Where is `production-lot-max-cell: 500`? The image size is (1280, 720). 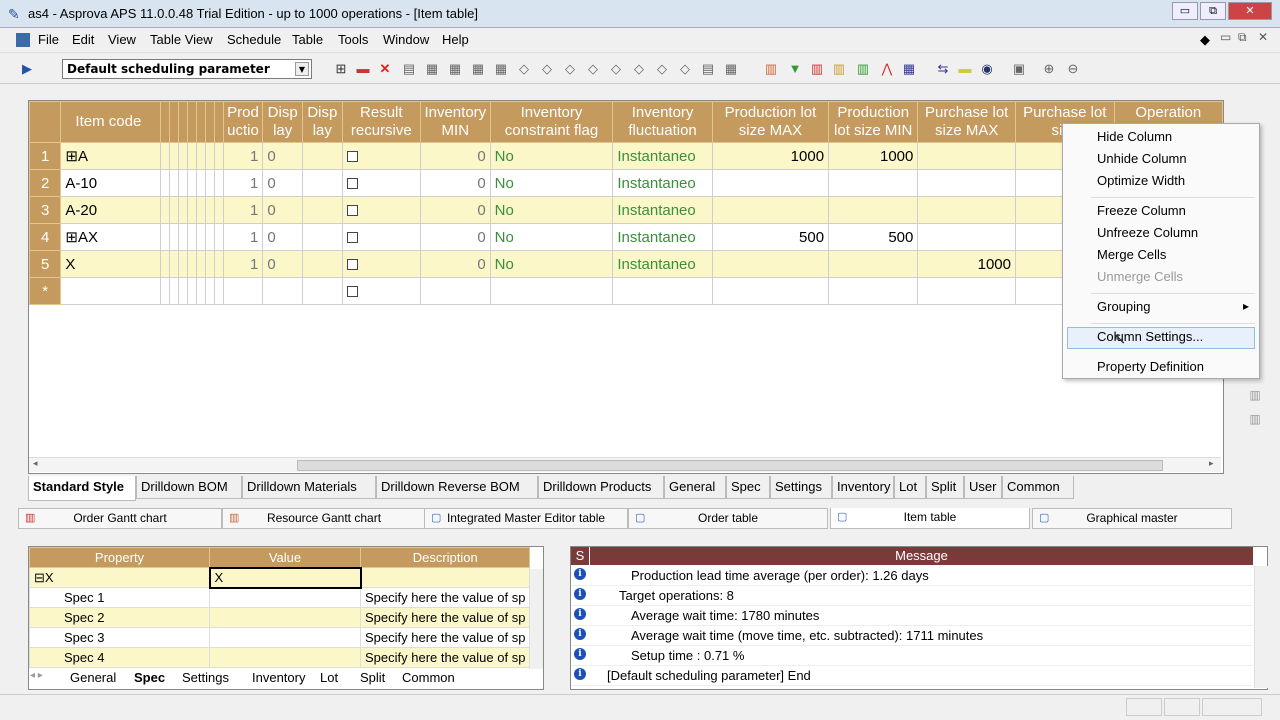
production-lot-max-cell: 500 is located at coordinates (770, 237).